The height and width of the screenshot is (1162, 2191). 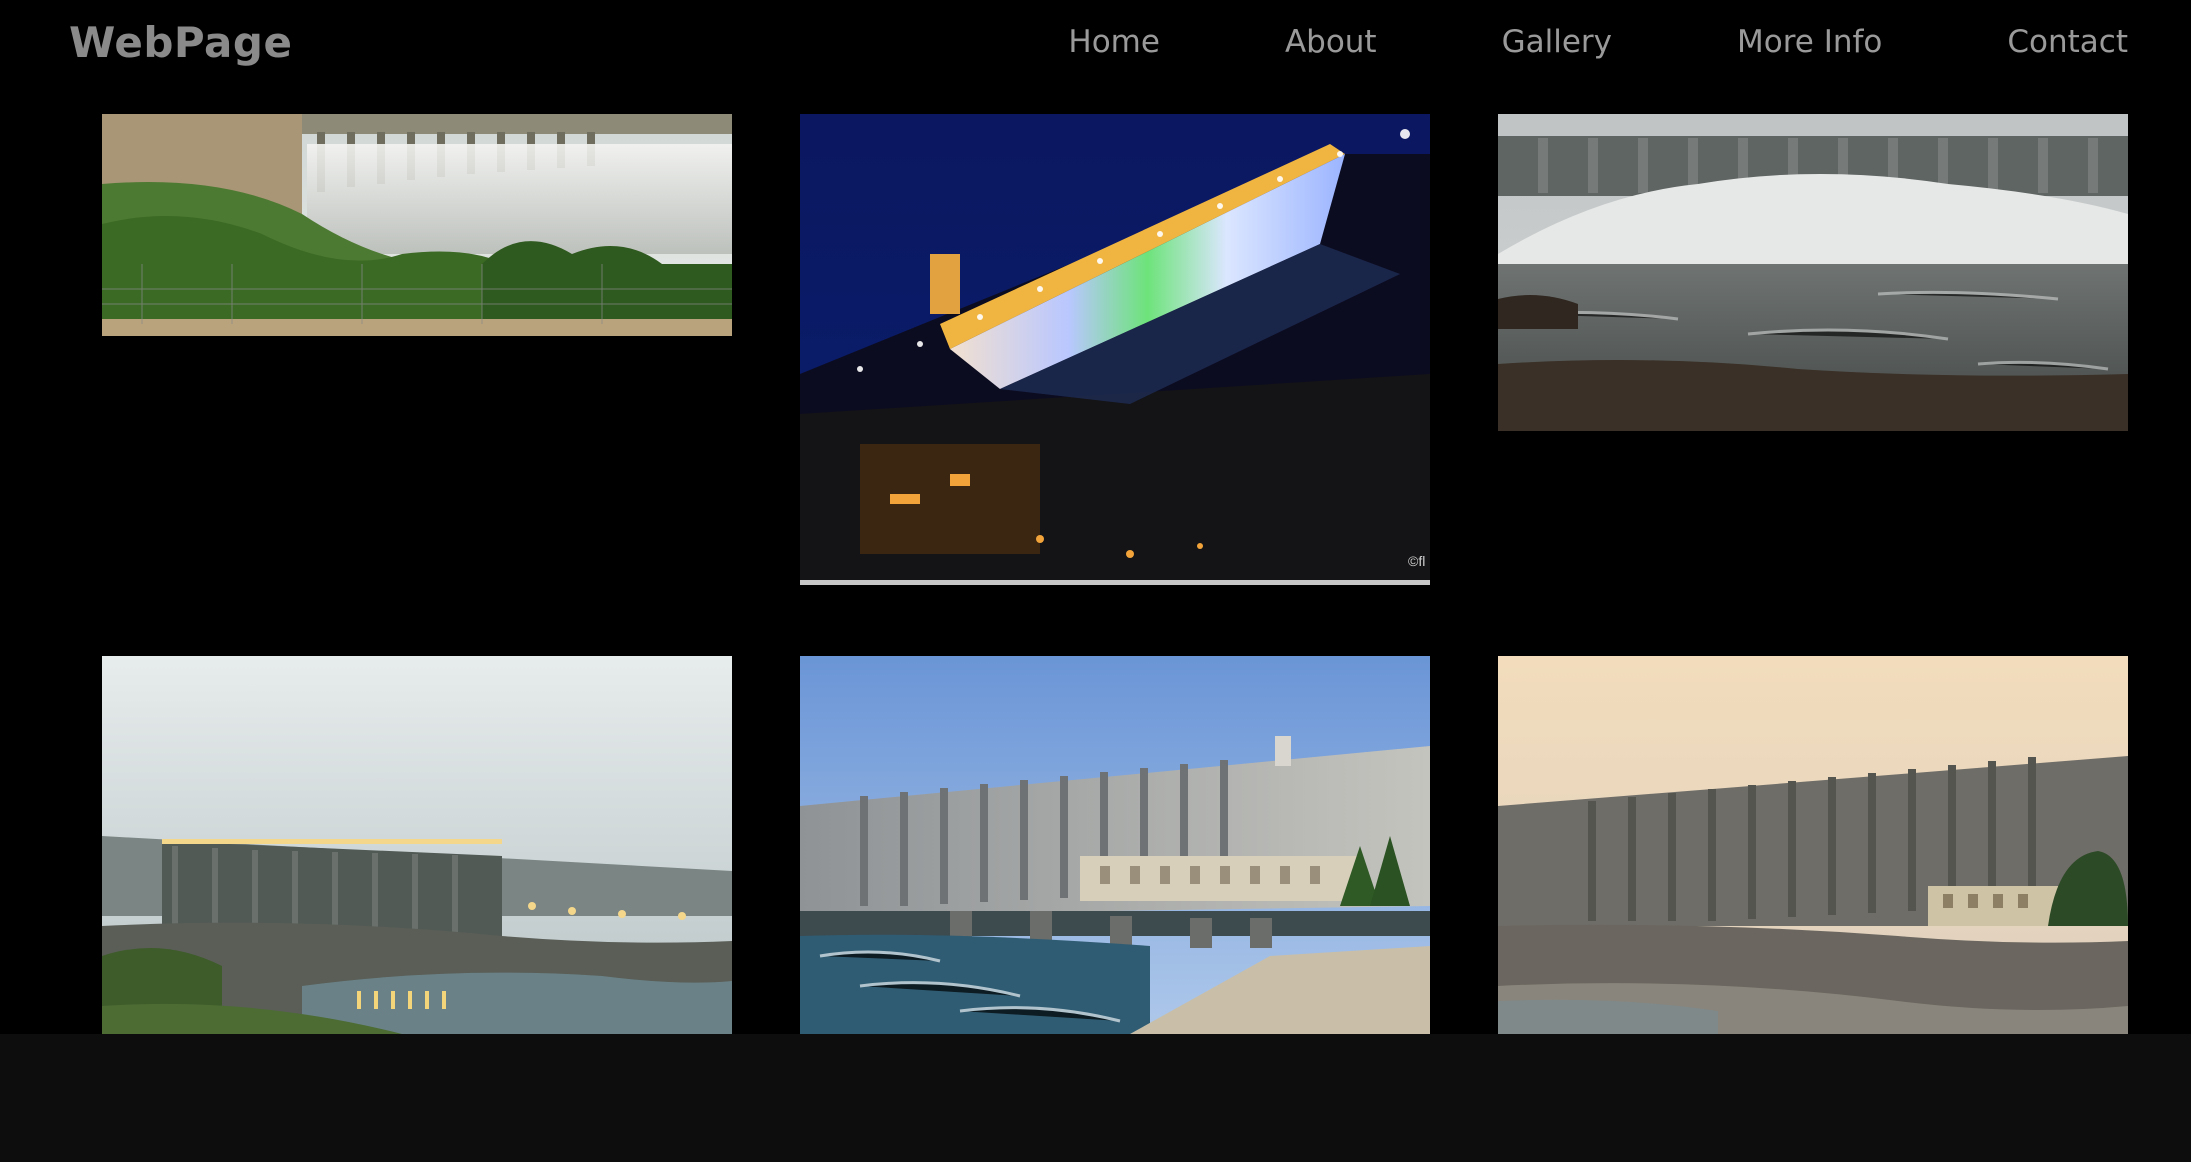 I want to click on nav-about: About, so click(x=1331, y=42).